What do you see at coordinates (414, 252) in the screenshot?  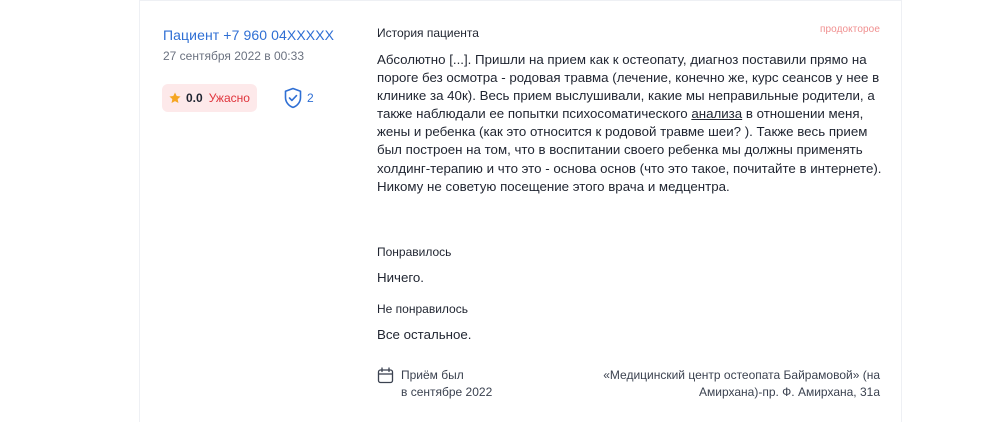 I see `liked-title: Понравилось` at bounding box center [414, 252].